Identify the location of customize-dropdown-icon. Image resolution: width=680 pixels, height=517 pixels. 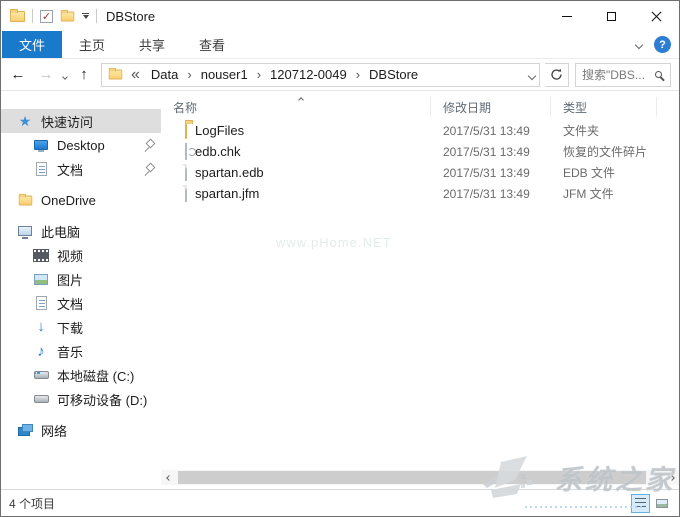
(85, 16).